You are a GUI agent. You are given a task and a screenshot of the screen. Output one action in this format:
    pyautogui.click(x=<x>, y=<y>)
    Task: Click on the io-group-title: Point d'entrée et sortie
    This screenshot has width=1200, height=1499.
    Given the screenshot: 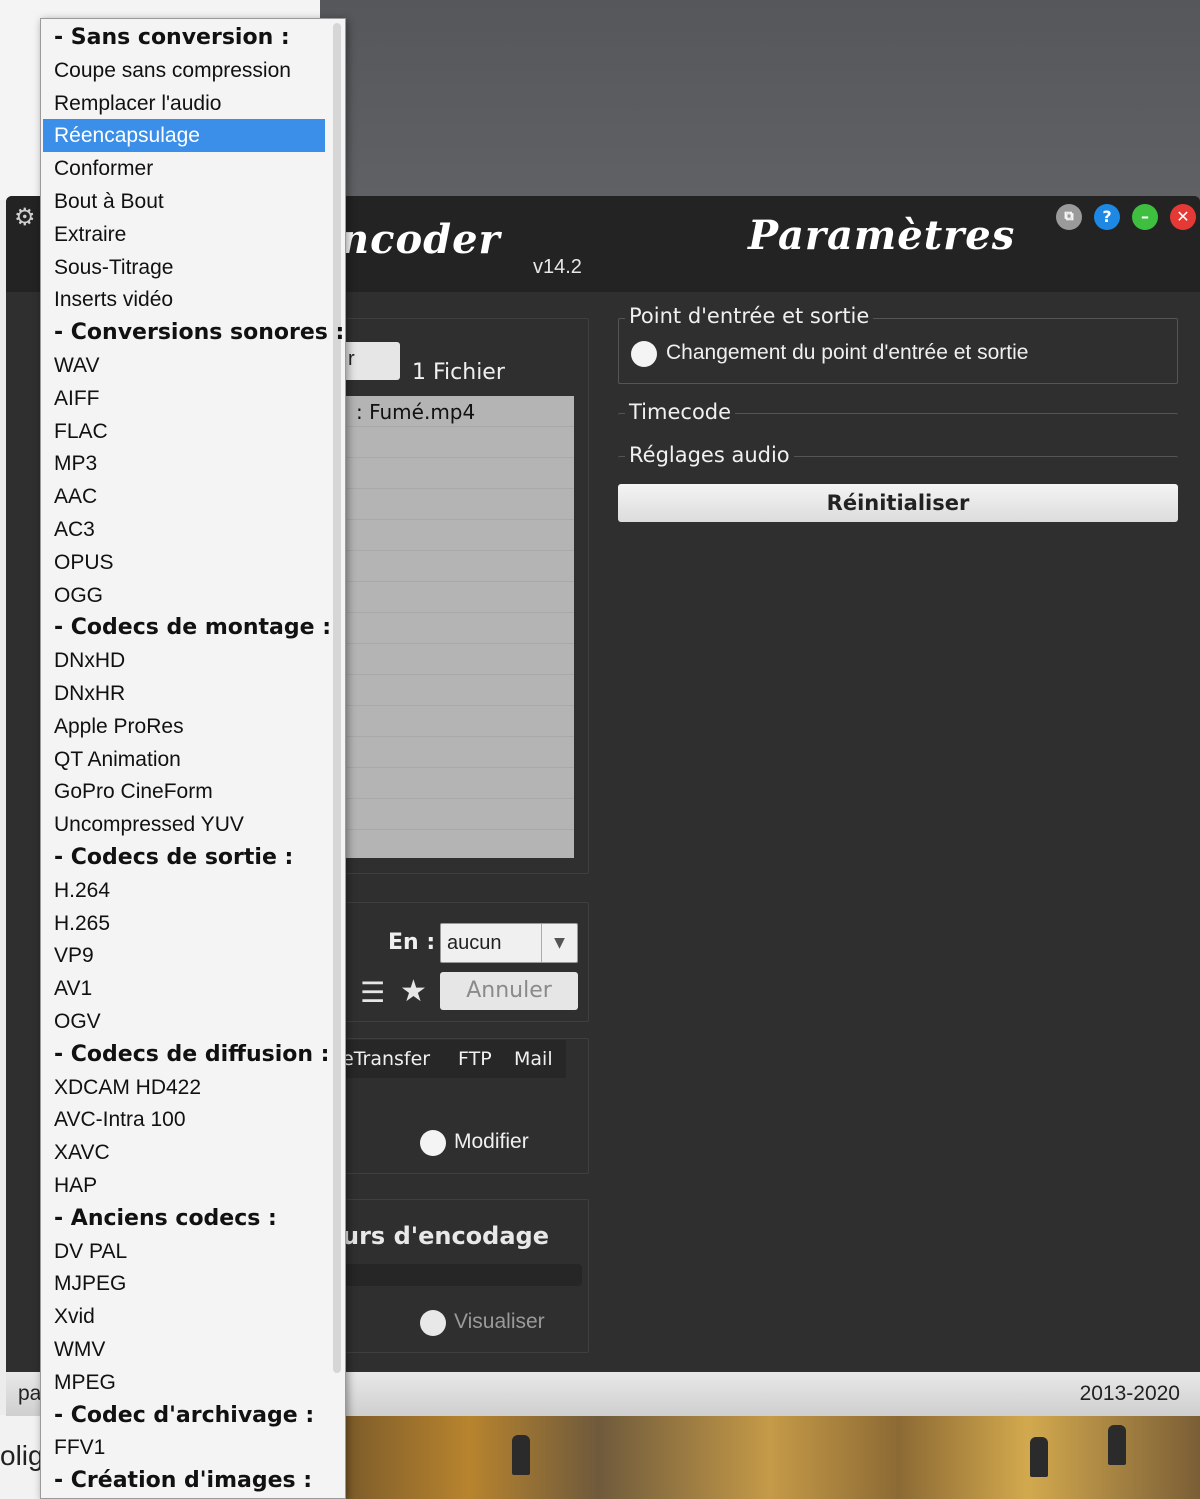 What is the action you would take?
    pyautogui.click(x=749, y=316)
    